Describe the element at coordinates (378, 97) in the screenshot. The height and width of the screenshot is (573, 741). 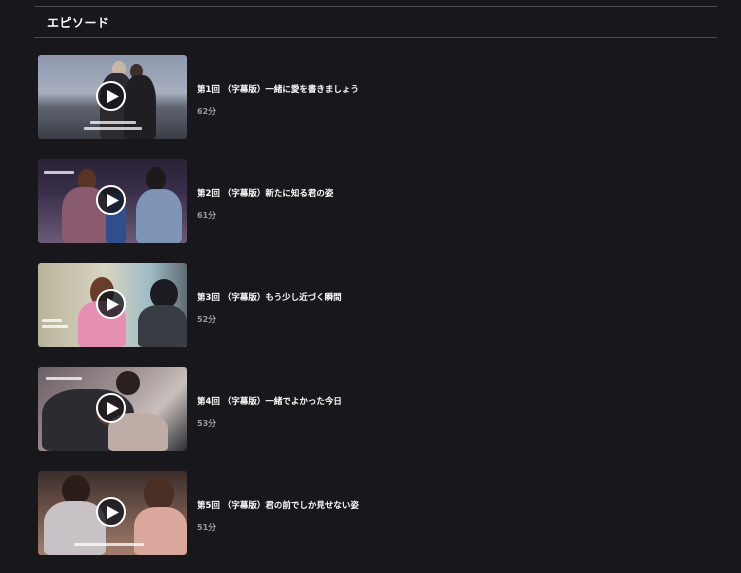
I see `episode-item: 第1回 （字幕版）一緒に愛を書きましょう 62分` at that location.